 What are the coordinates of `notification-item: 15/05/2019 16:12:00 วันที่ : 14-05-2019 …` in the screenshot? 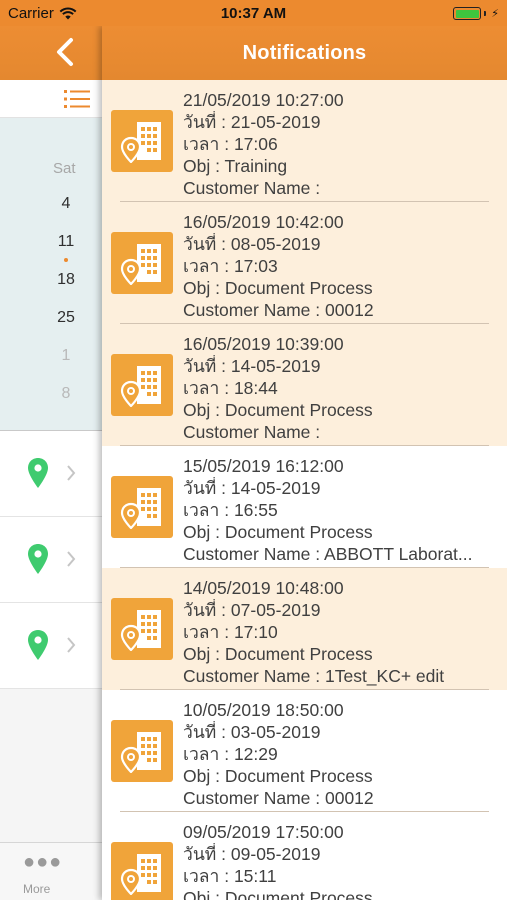 It's located at (304, 507).